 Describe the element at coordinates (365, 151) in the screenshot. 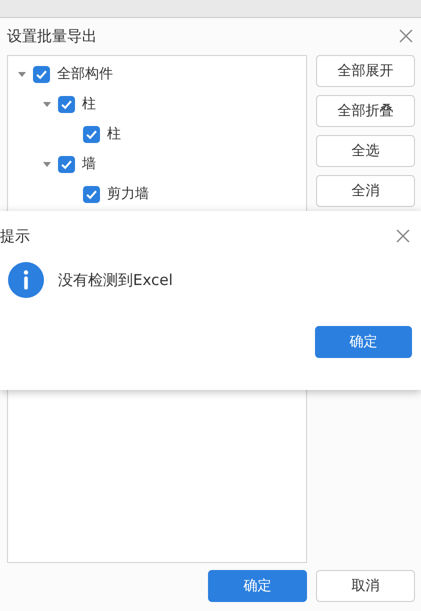

I see `side-button: 全选` at that location.